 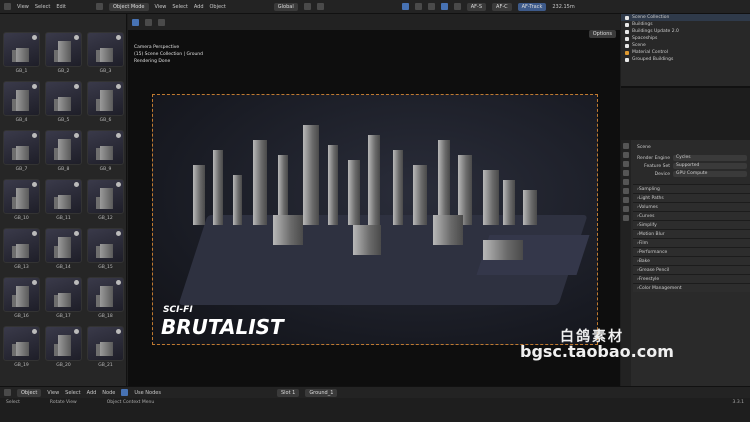 I want to click on menu-select: Select, so click(x=42, y=7).